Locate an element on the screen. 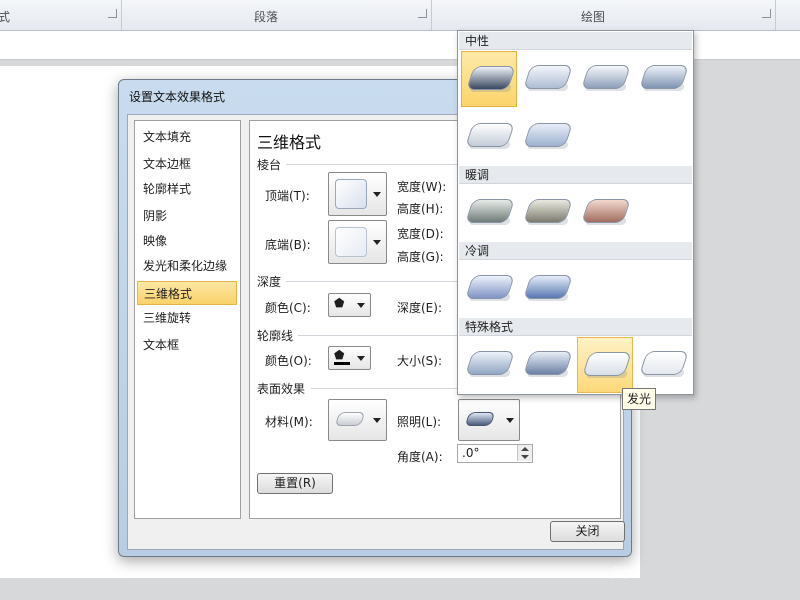 This screenshot has width=800, height=600. gallery-category-warm: 暖调 is located at coordinates (575, 175).